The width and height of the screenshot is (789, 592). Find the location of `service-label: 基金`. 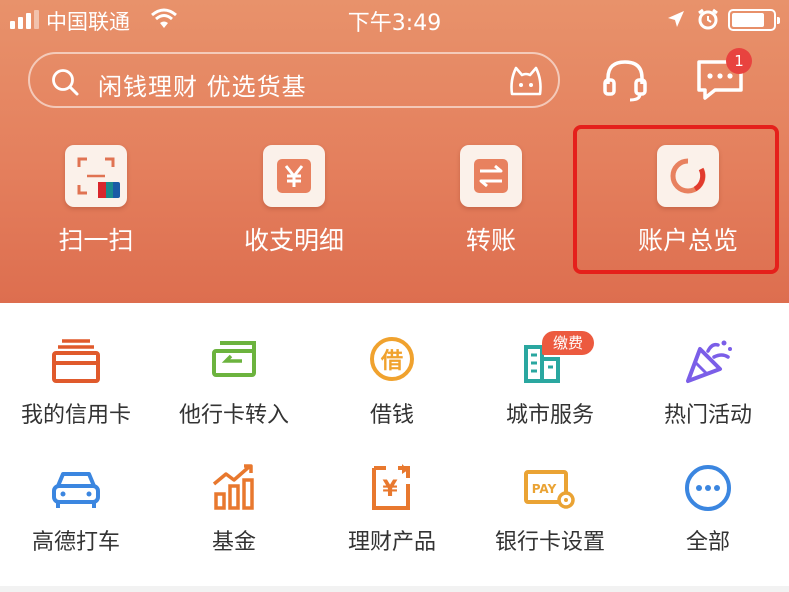

service-label: 基金 is located at coordinates (233, 542).